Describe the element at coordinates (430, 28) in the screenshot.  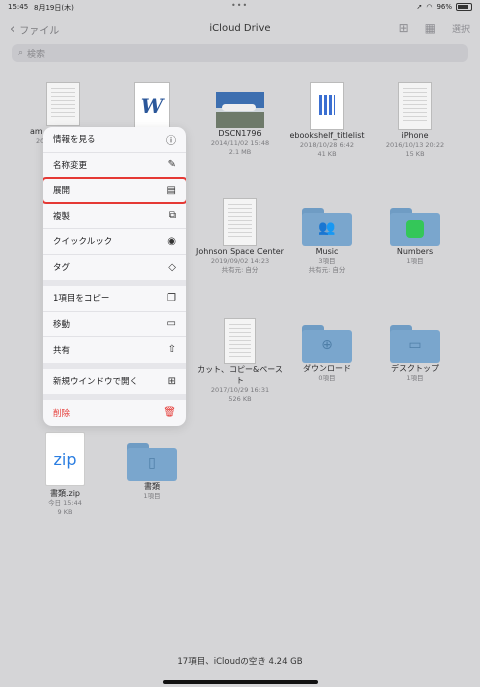
I see `grid-view-icon: ▦` at that location.